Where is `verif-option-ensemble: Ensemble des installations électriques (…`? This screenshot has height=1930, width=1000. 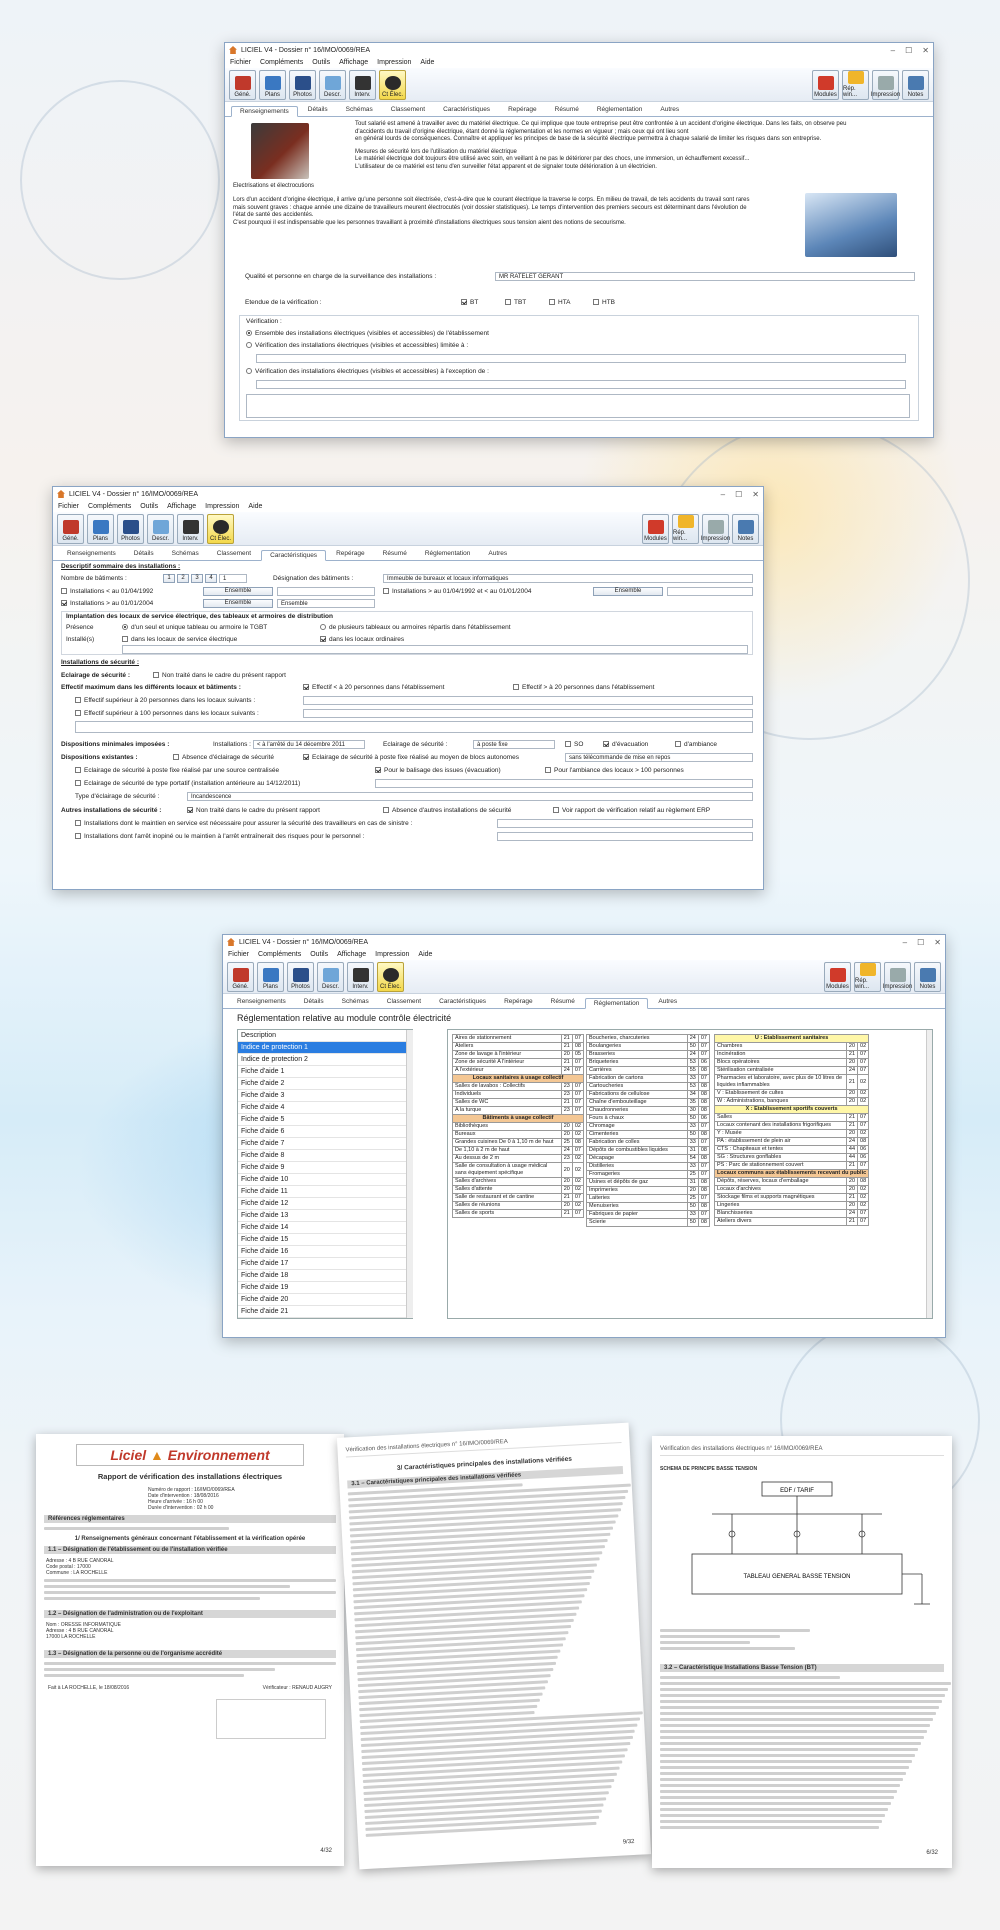 verif-option-ensemble: Ensemble des installations électriques (… is located at coordinates (367, 333).